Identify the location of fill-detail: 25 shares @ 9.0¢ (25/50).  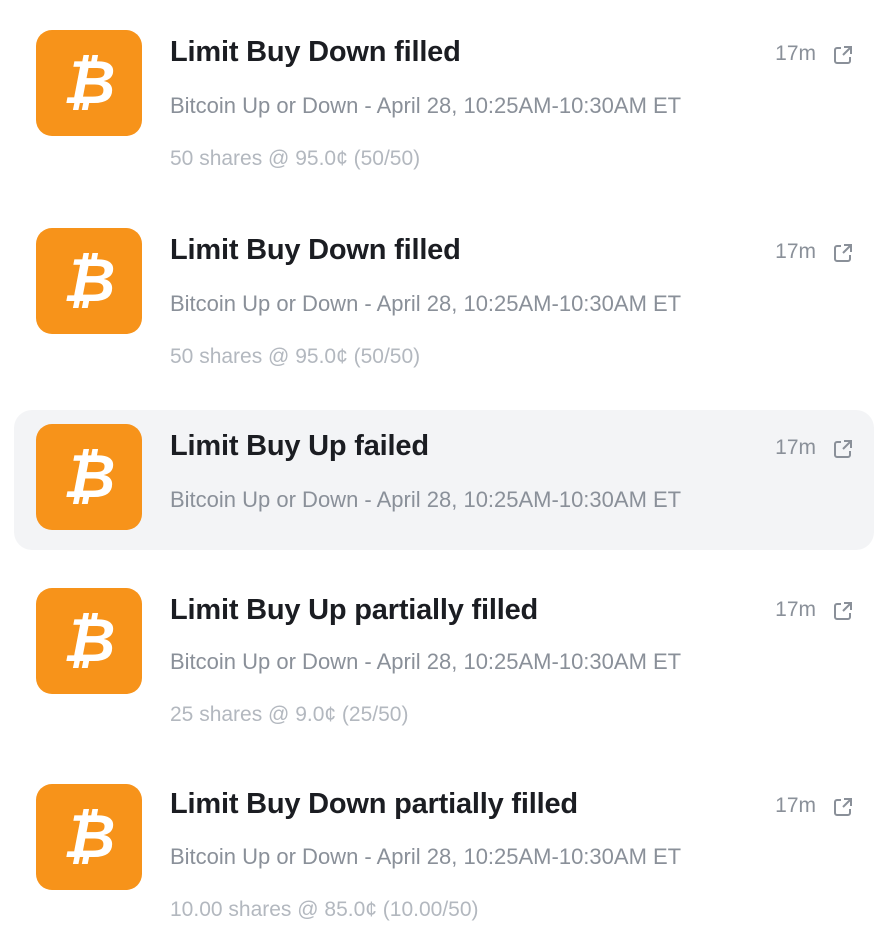
(289, 714).